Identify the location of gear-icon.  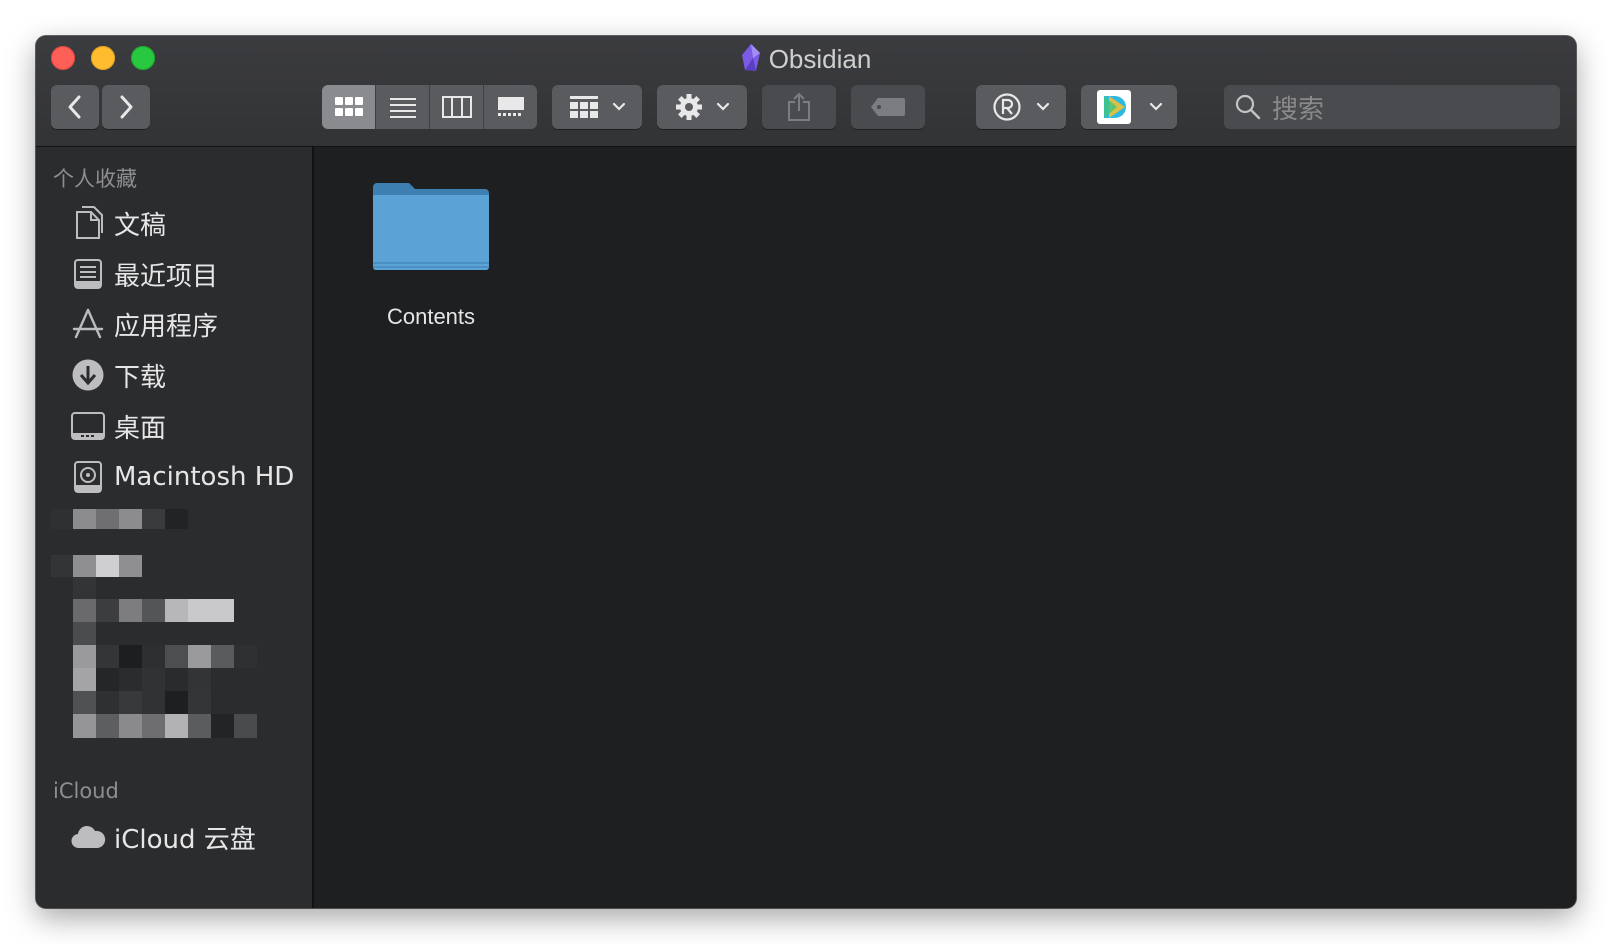
(689, 107).